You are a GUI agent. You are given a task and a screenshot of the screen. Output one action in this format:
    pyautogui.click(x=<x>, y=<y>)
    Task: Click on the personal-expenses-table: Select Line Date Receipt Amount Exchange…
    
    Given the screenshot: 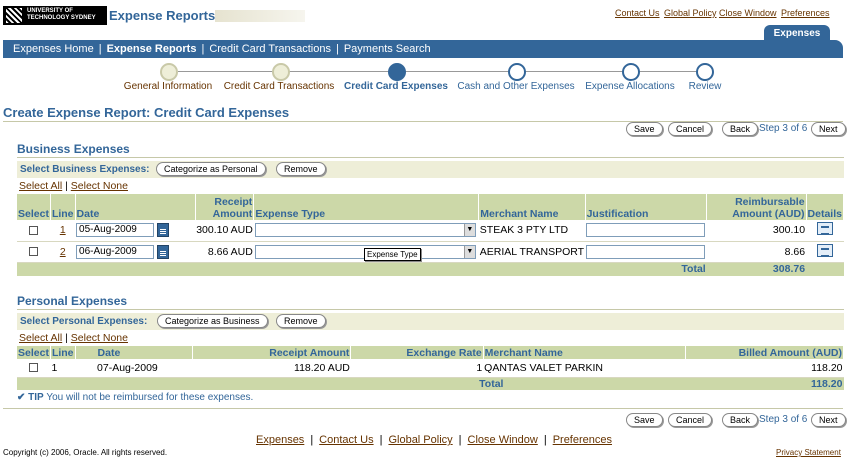 What is the action you would take?
    pyautogui.click(x=431, y=368)
    